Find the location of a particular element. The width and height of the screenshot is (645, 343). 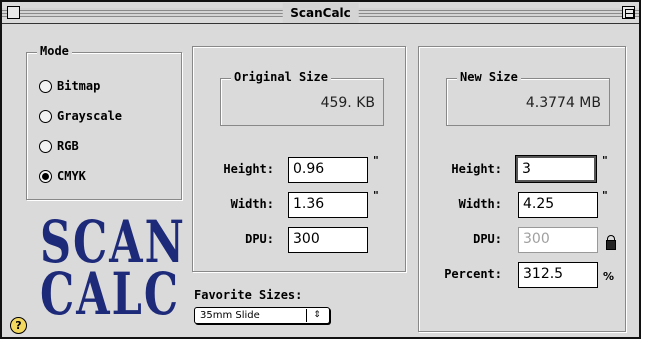

close-box-icon is located at coordinates (13, 12).